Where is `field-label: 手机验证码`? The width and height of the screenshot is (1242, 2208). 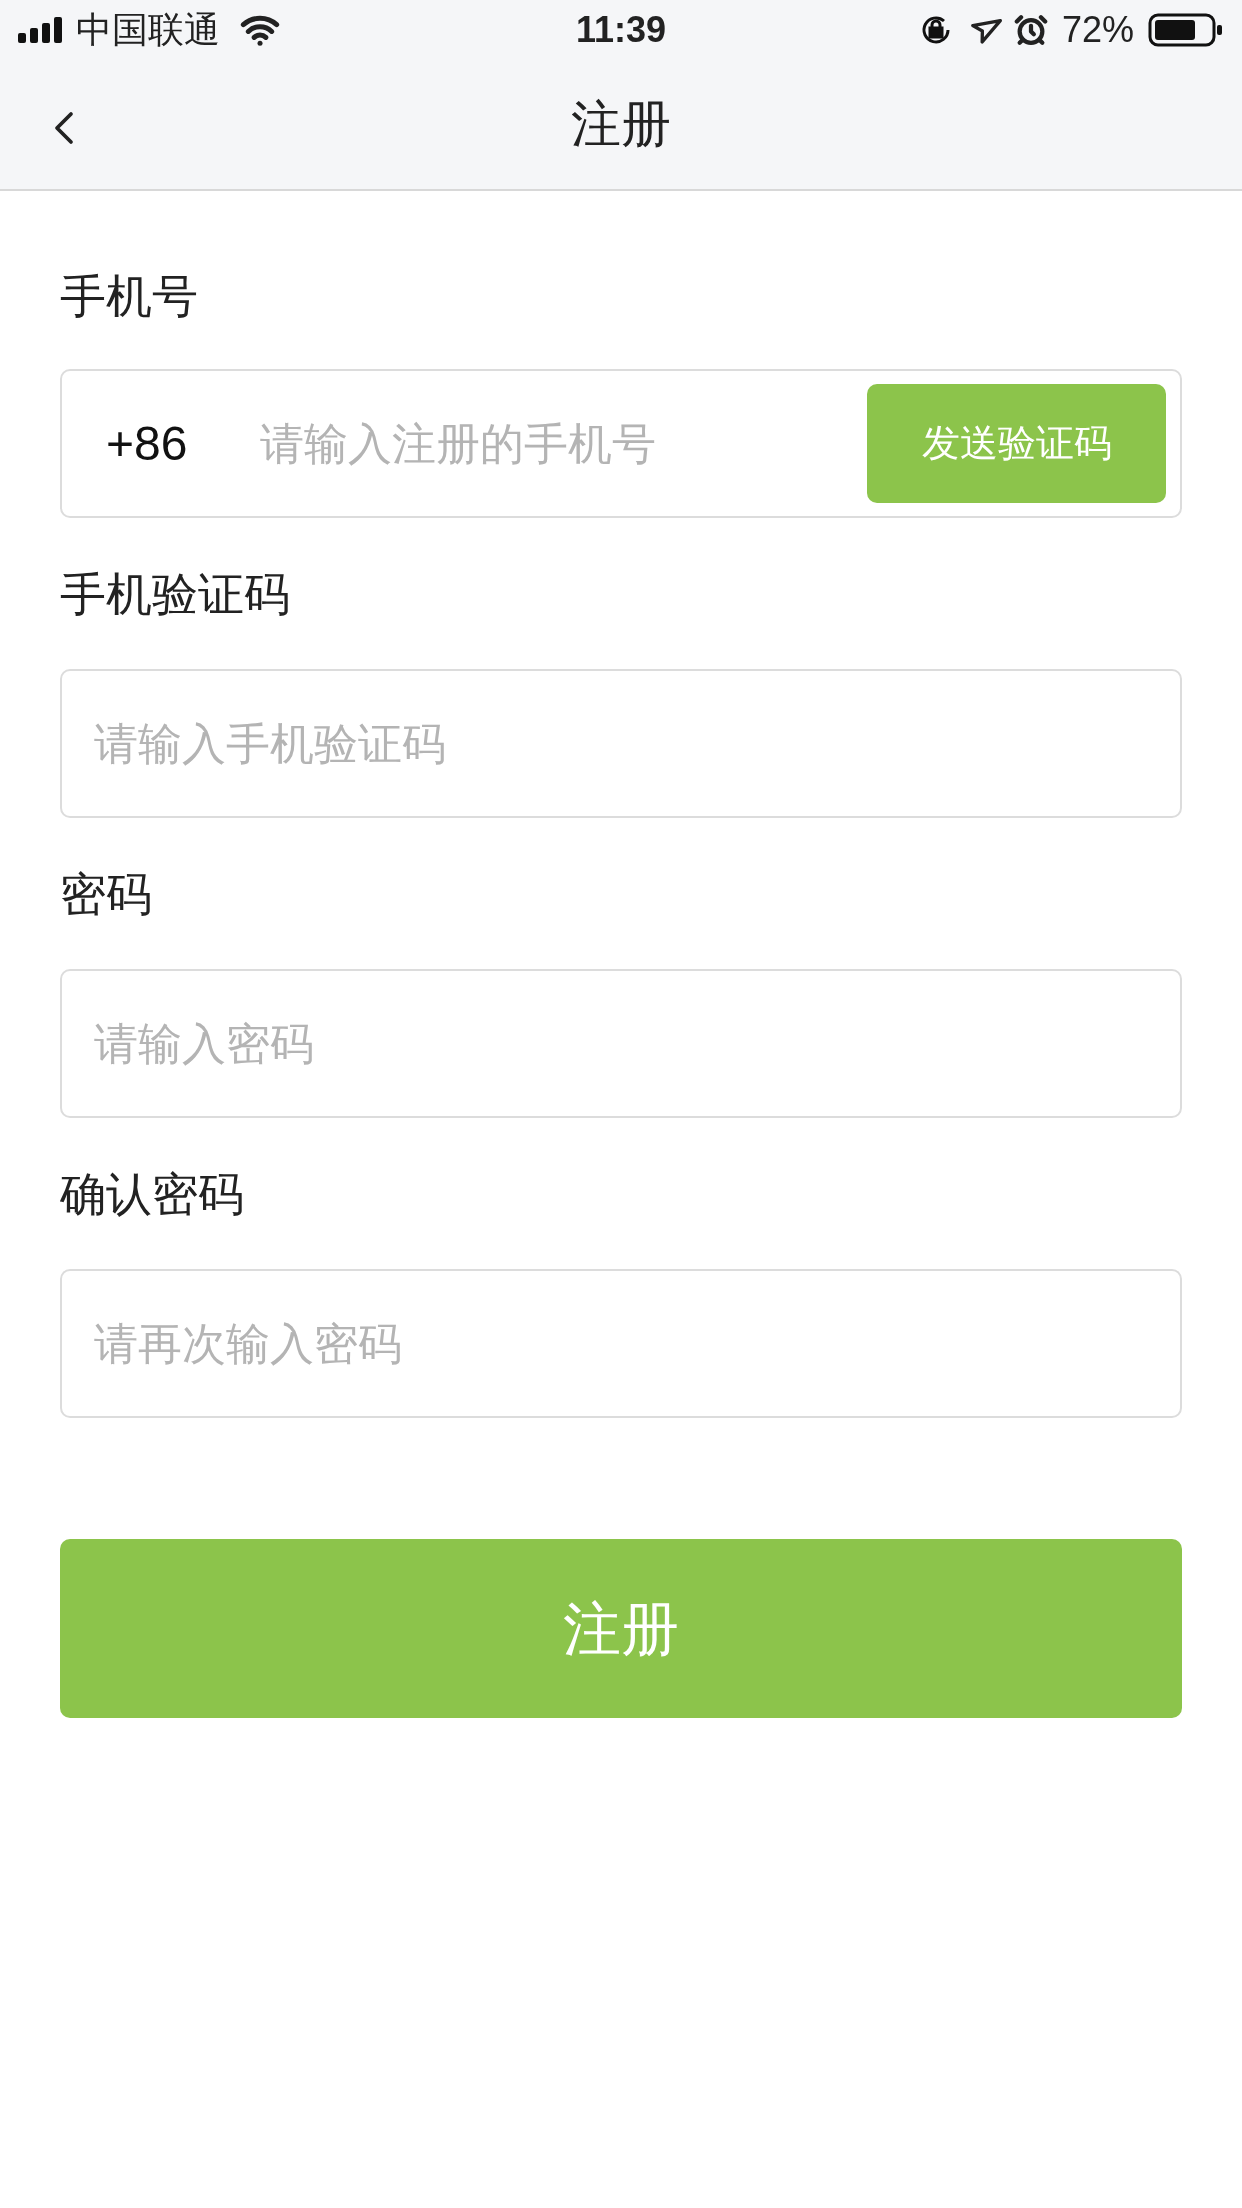
field-label: 手机验证码 is located at coordinates (175, 594).